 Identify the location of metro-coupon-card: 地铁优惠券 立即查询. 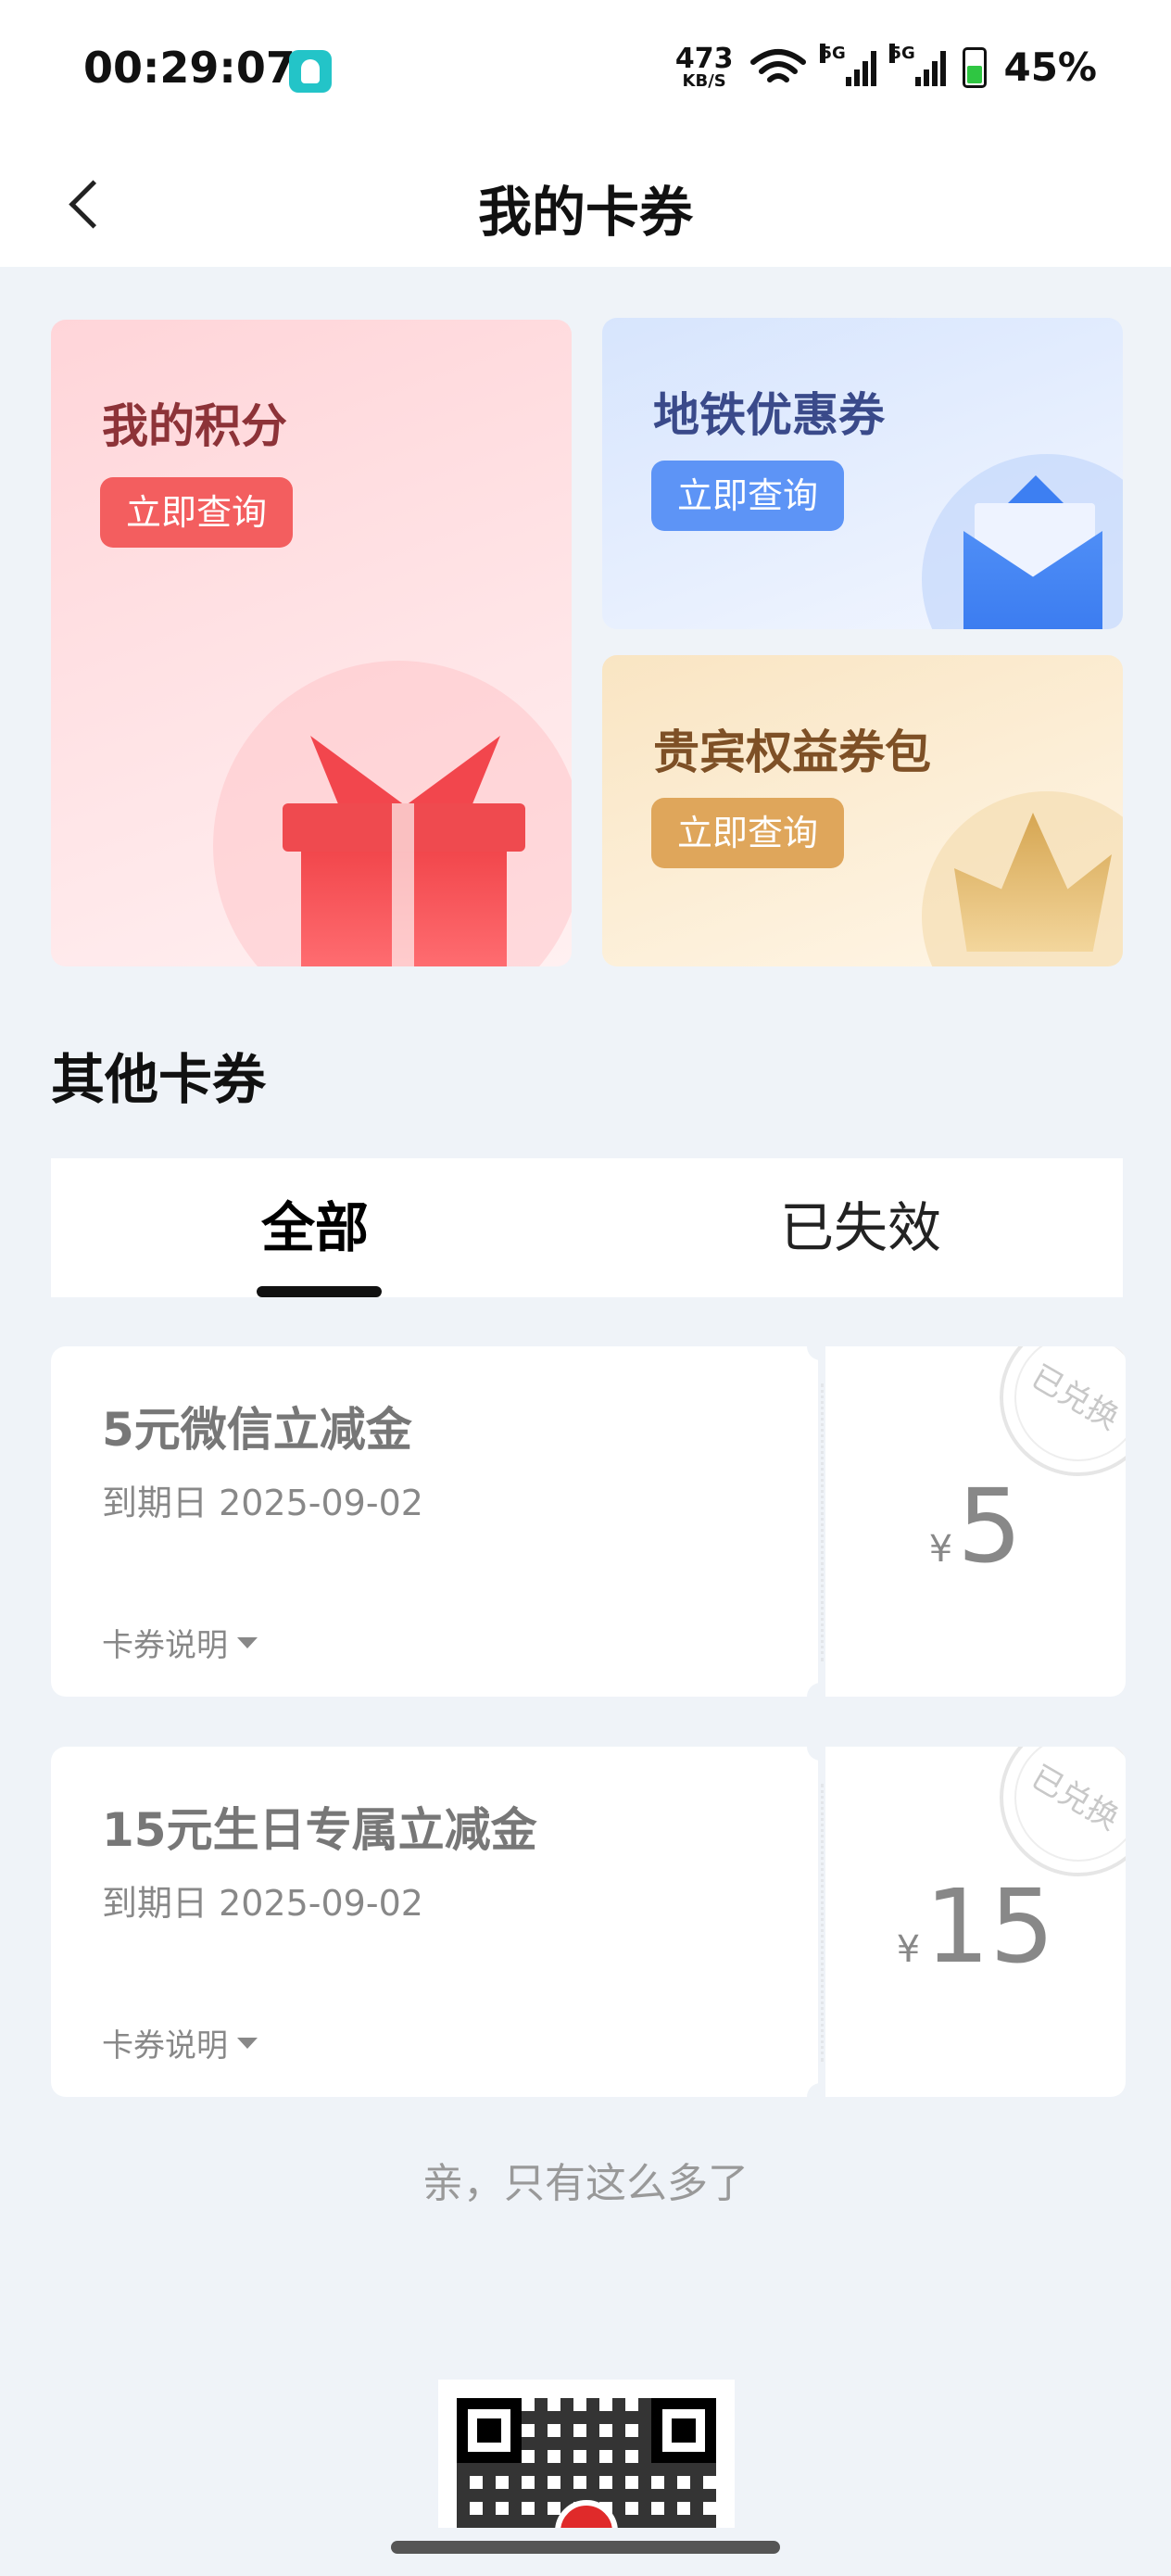
(863, 474).